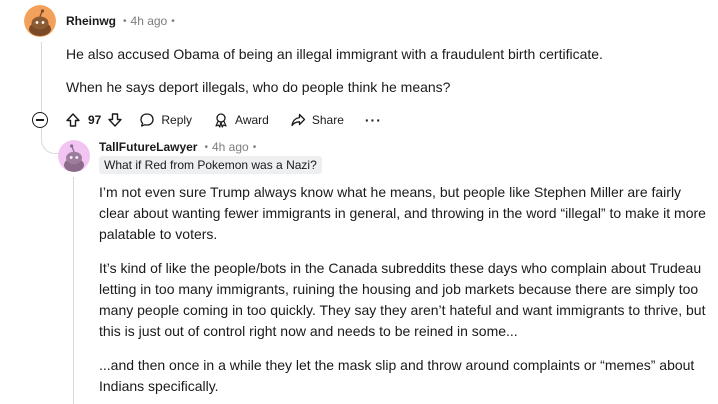 This screenshot has height=404, width=718. I want to click on ellipsis-icon: ···, so click(373, 120).